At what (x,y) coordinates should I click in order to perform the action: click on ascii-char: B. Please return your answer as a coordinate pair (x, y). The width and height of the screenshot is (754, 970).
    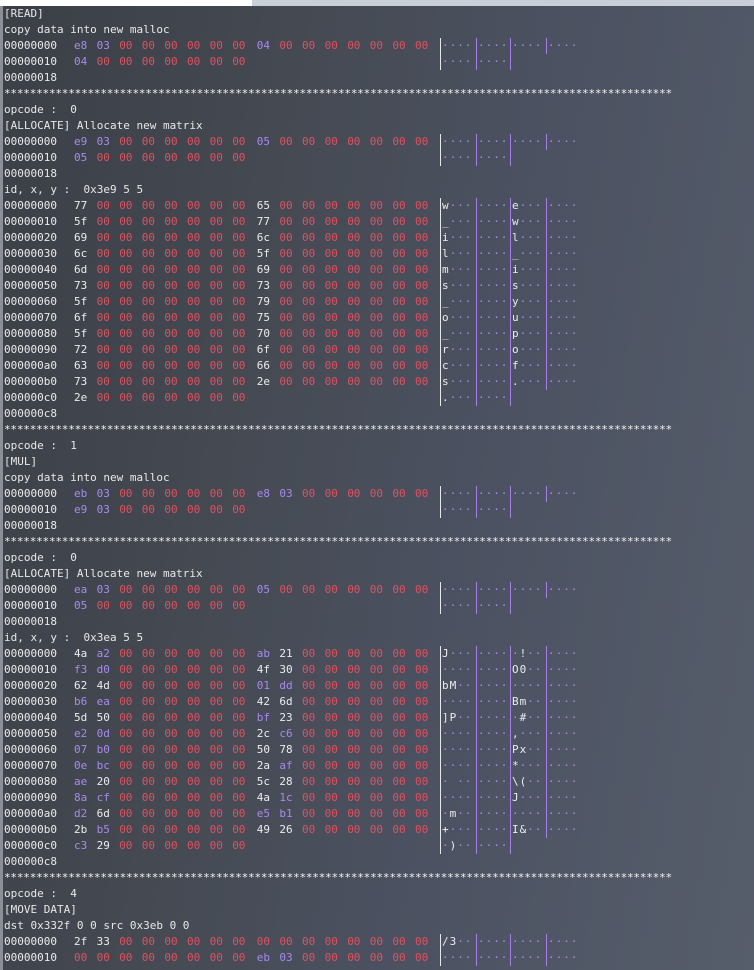
    Looking at the image, I should click on (515, 701).